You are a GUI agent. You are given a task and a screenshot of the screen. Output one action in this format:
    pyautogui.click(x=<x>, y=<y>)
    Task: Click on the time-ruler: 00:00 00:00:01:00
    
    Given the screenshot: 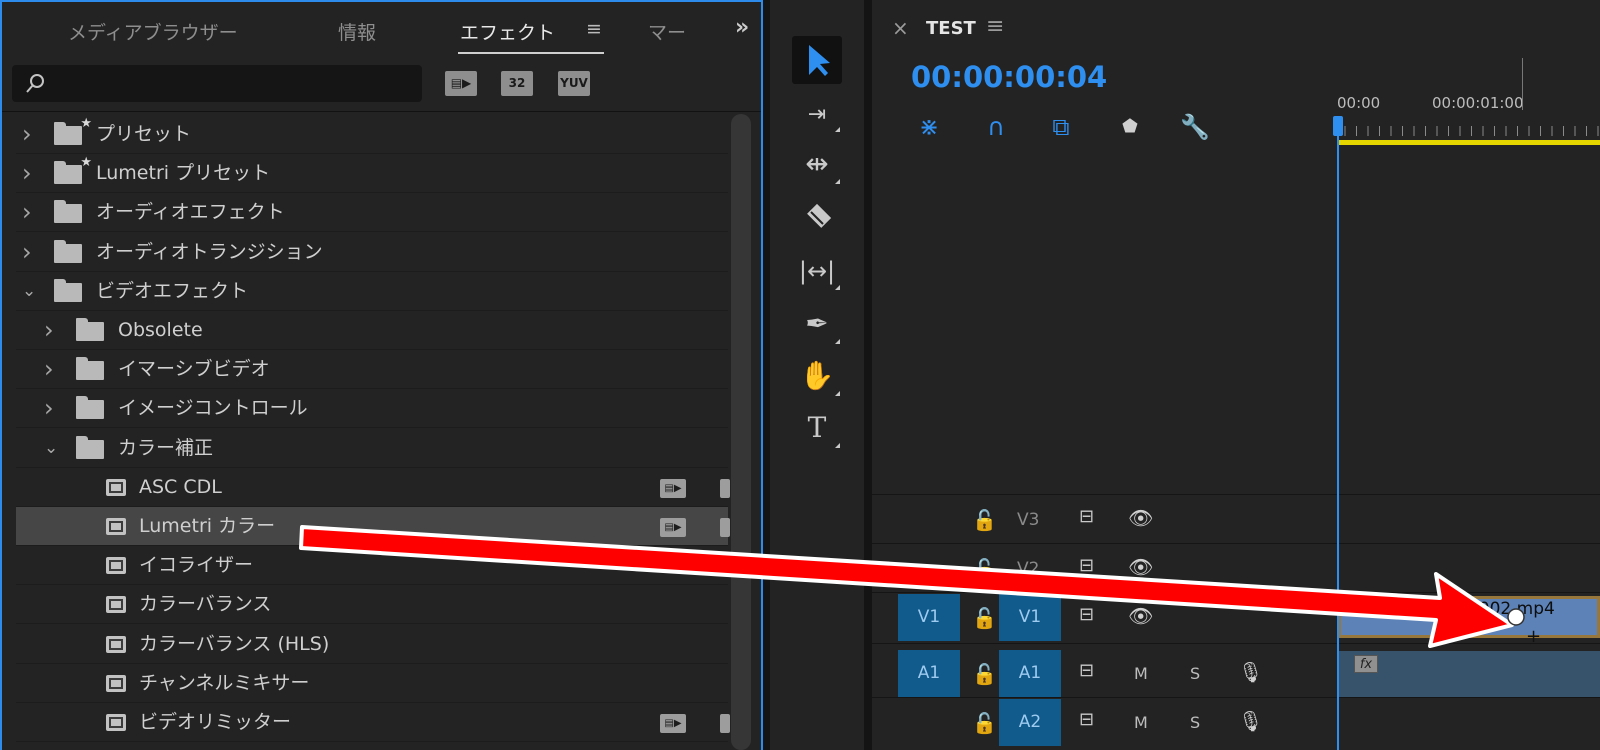 What is the action you would take?
    pyautogui.click(x=1468, y=101)
    